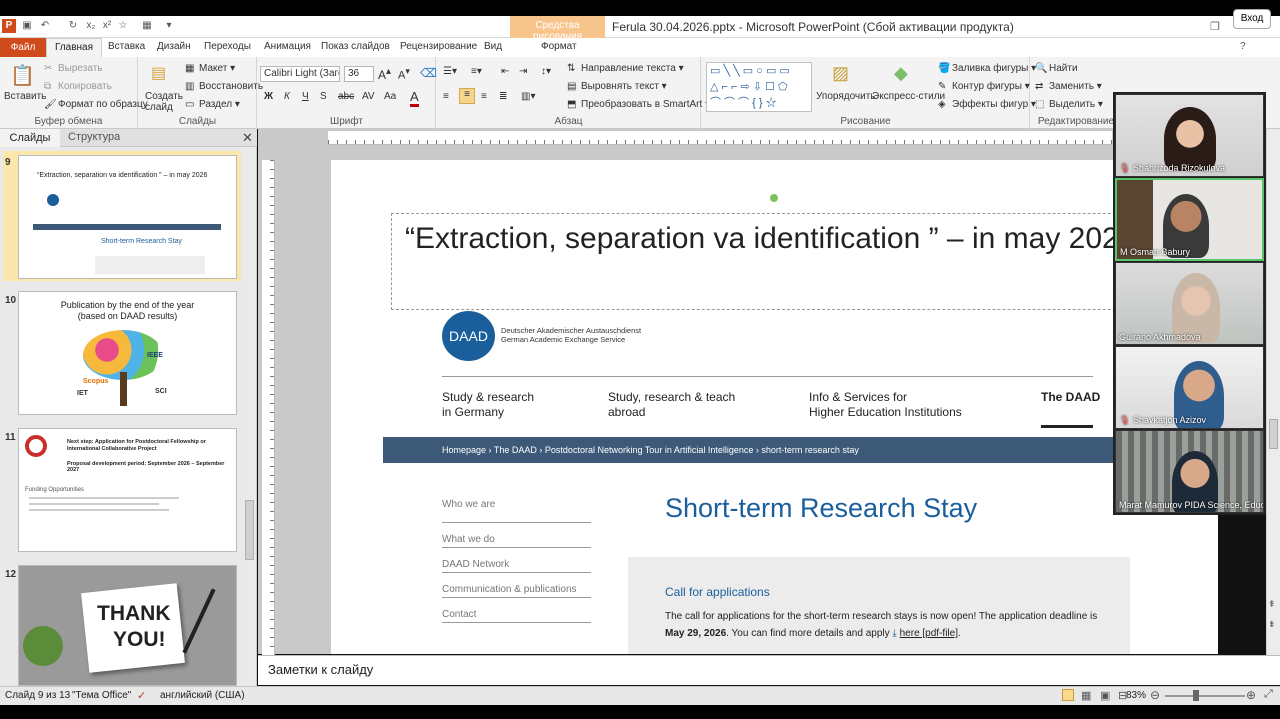 This screenshot has width=1280, height=719. Describe the element at coordinates (247, 138) in the screenshot. I see `close-pane-icon: ✕` at that location.